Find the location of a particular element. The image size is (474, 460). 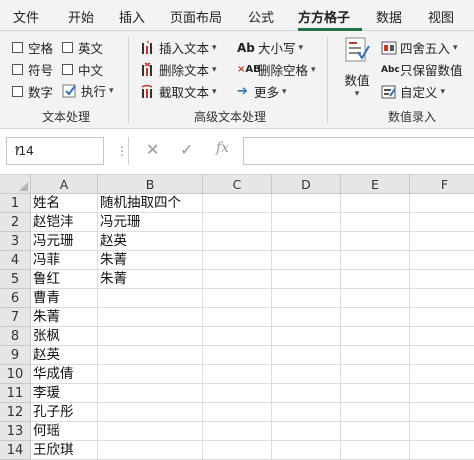

cell-f4 is located at coordinates (442, 260).